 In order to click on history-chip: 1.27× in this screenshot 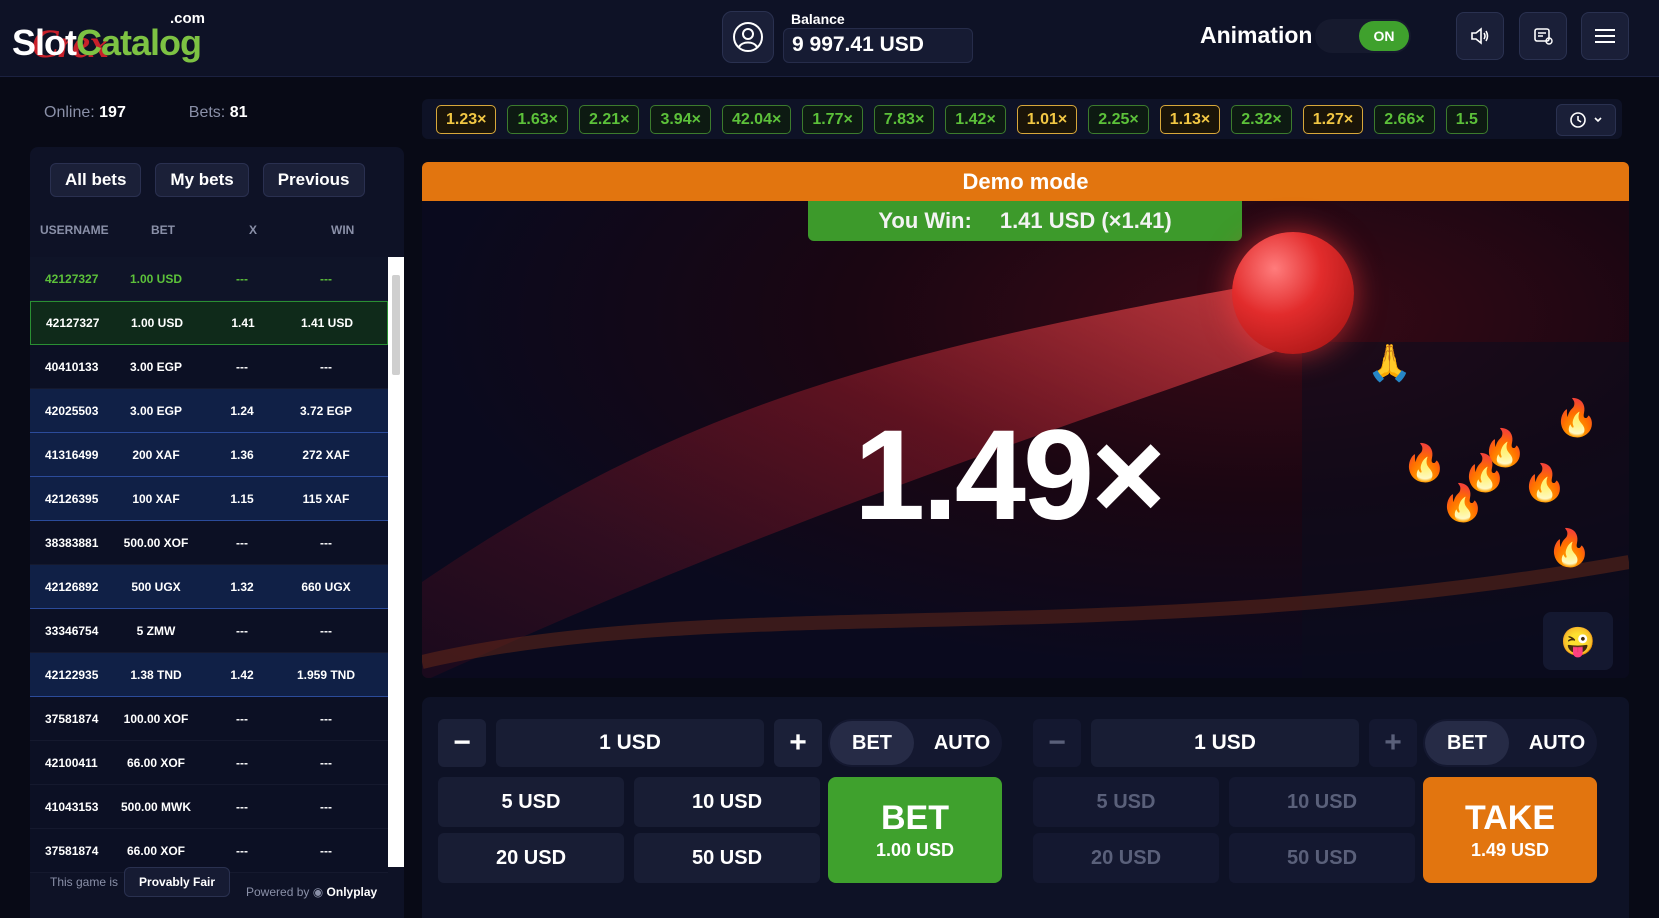, I will do `click(1333, 119)`.